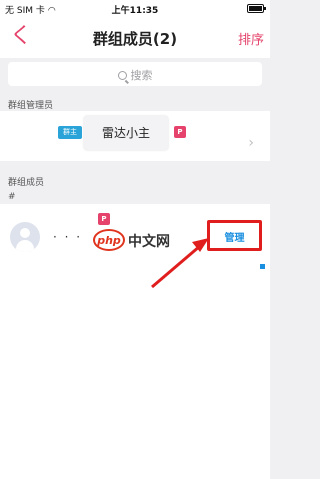 The width and height of the screenshot is (320, 479). I want to click on scroll-indicator, so click(262, 266).